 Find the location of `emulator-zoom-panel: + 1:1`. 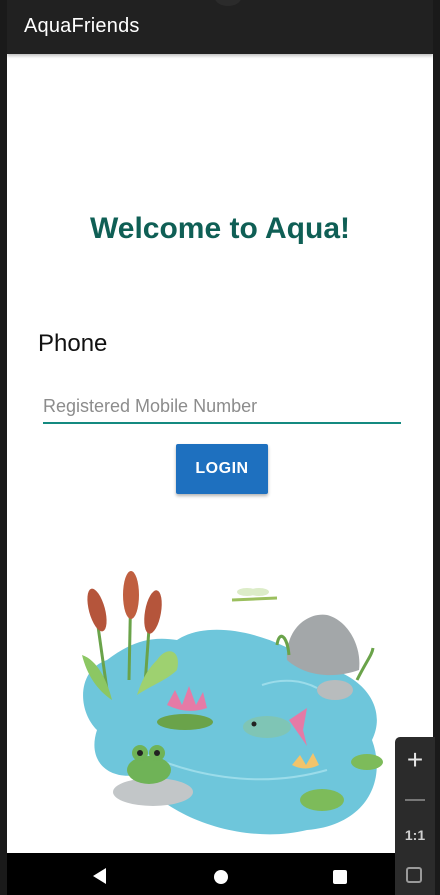

emulator-zoom-panel: + 1:1 is located at coordinates (415, 816).